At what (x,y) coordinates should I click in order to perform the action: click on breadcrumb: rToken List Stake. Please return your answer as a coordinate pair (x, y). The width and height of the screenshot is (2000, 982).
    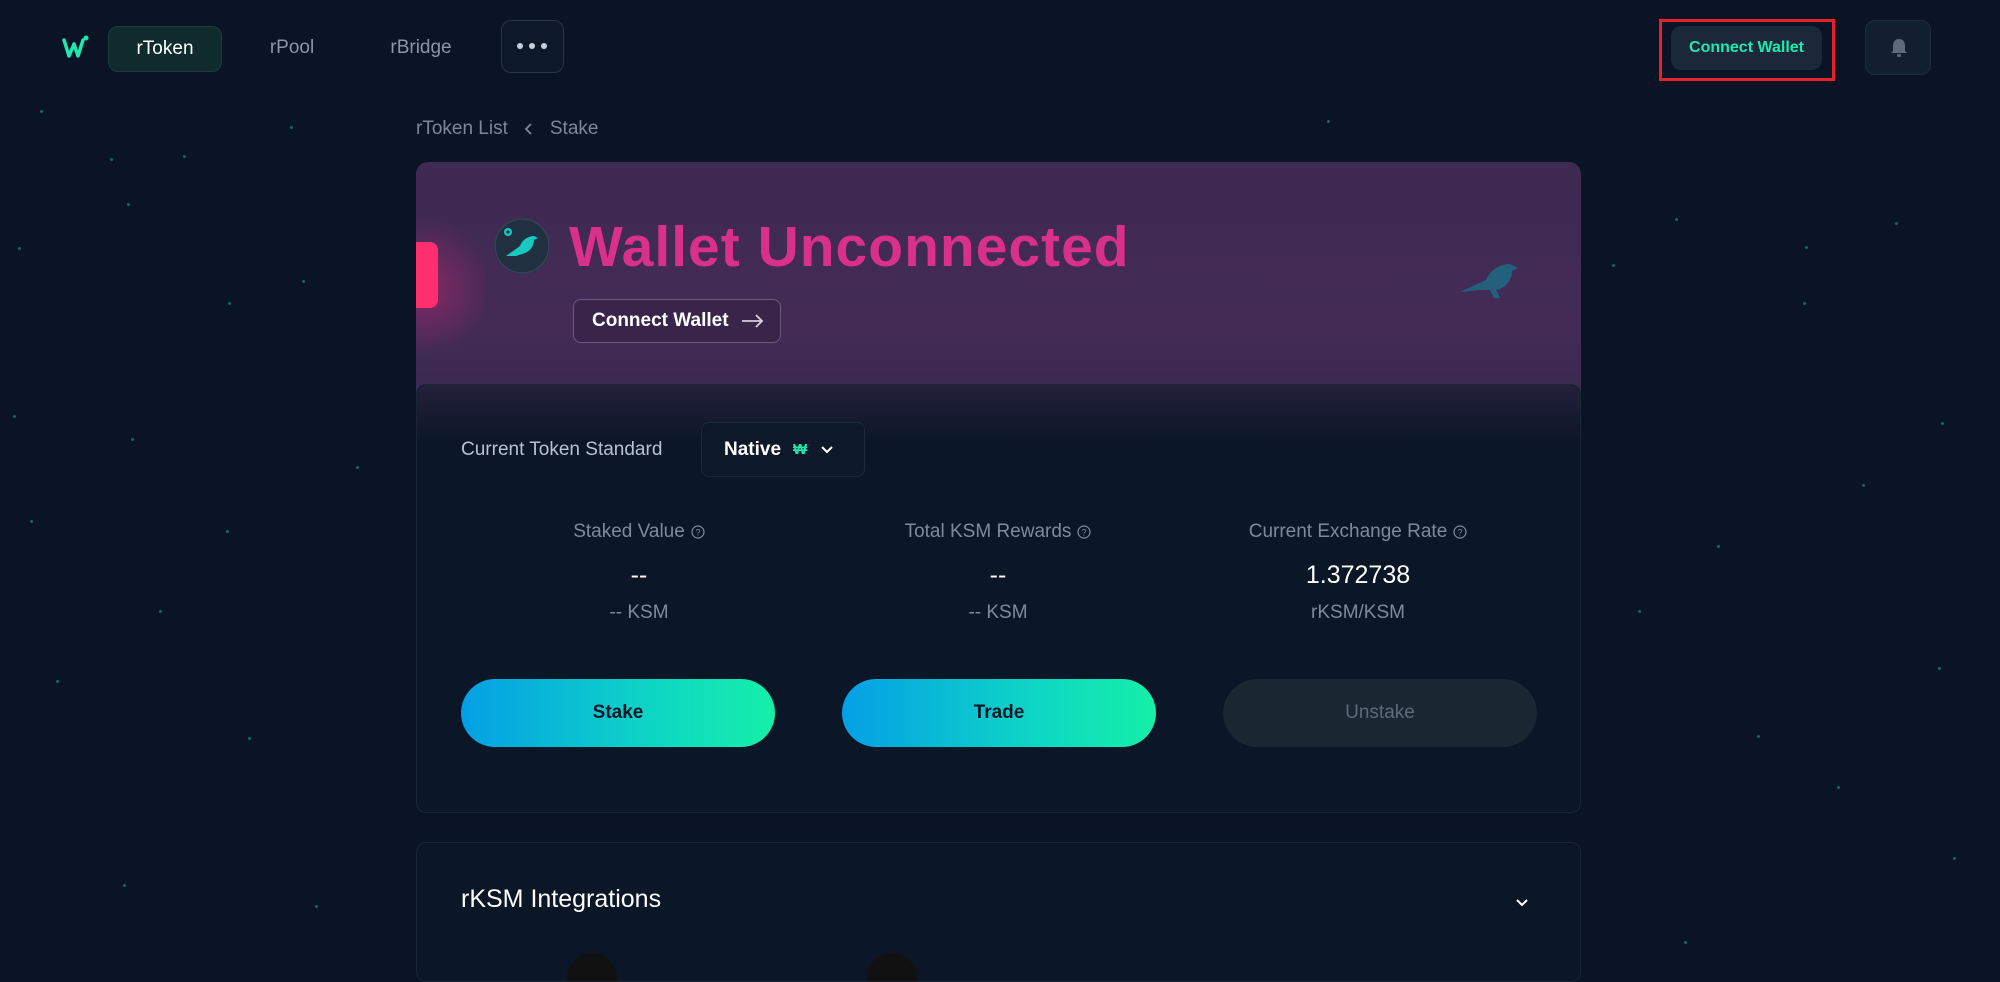
    Looking at the image, I should click on (507, 129).